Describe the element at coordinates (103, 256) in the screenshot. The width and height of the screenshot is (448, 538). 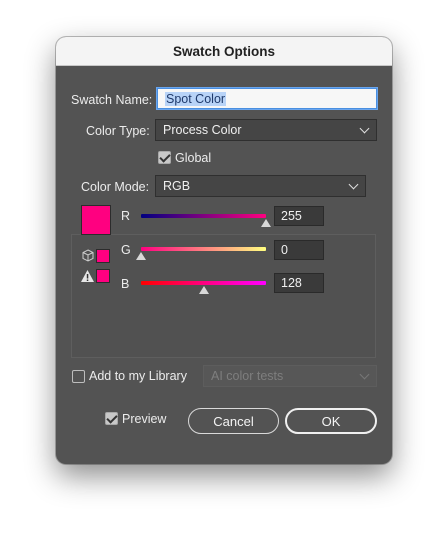
I see `web-safe-color-swatch` at that location.